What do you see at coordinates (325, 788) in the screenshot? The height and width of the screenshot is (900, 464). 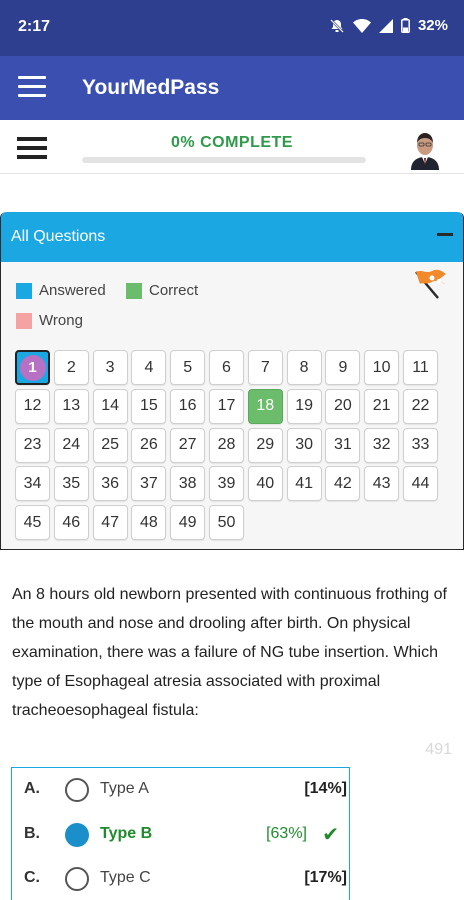 I see `option-percent: [14%]` at bounding box center [325, 788].